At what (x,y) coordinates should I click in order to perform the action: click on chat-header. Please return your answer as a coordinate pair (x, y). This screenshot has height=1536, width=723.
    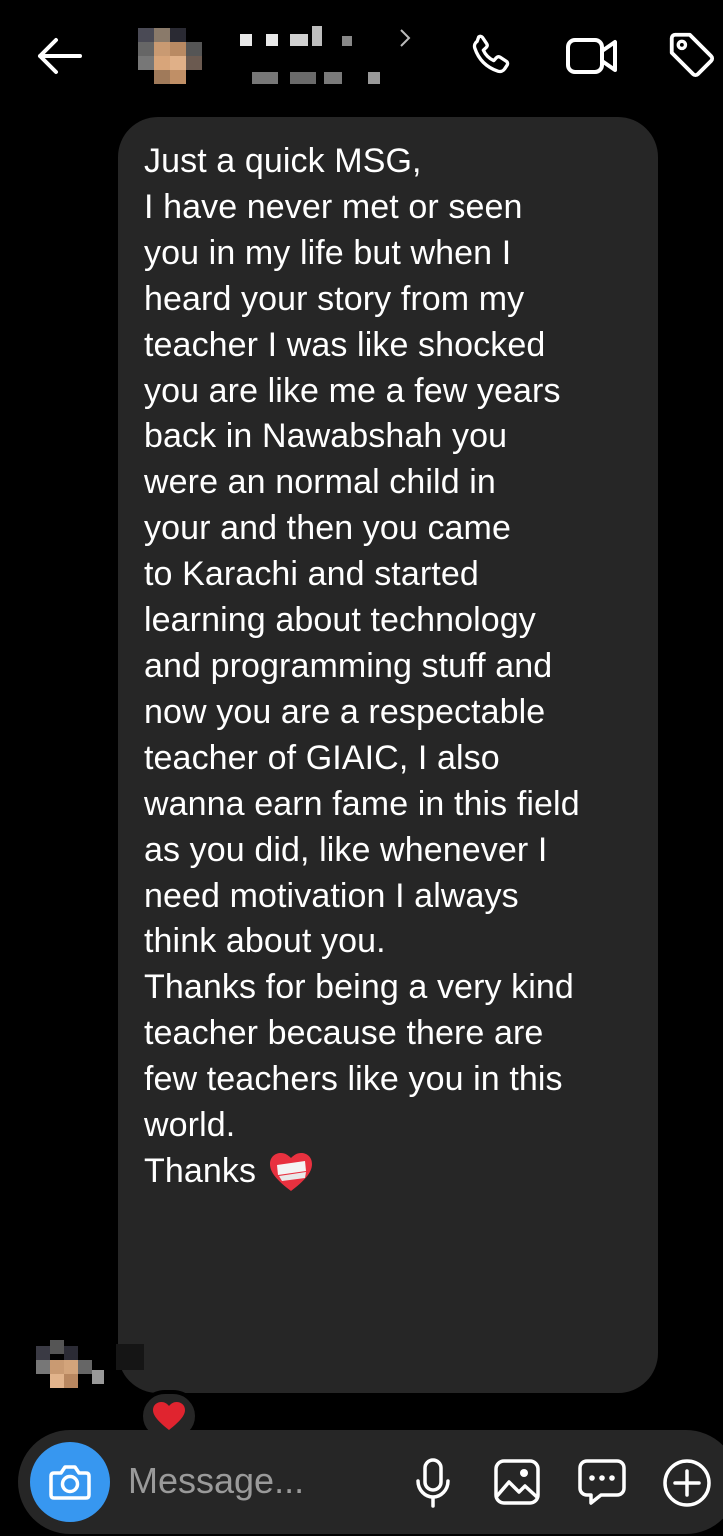
    Looking at the image, I should click on (361, 55).